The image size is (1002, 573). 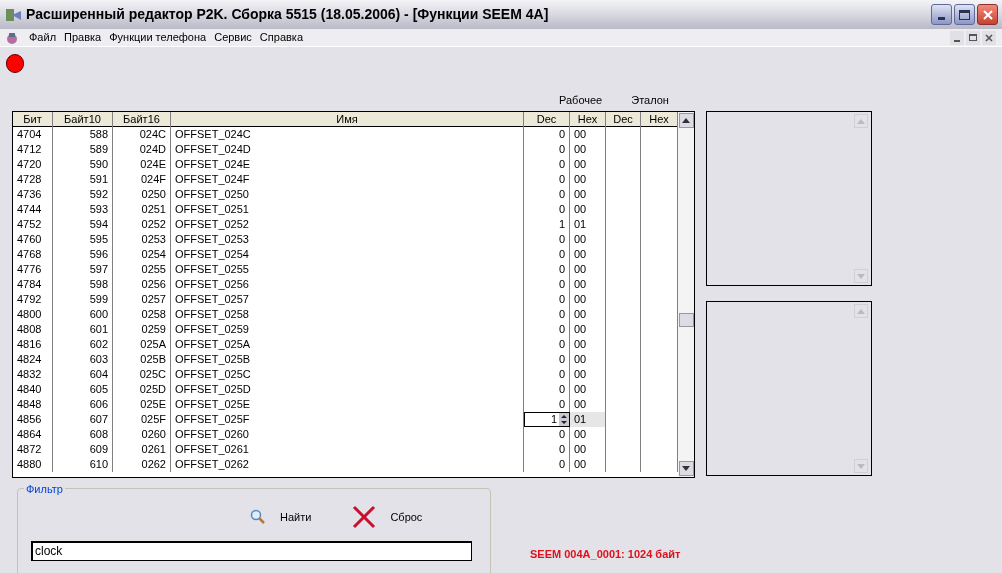 I want to click on find-button: Найти, so click(x=281, y=517).